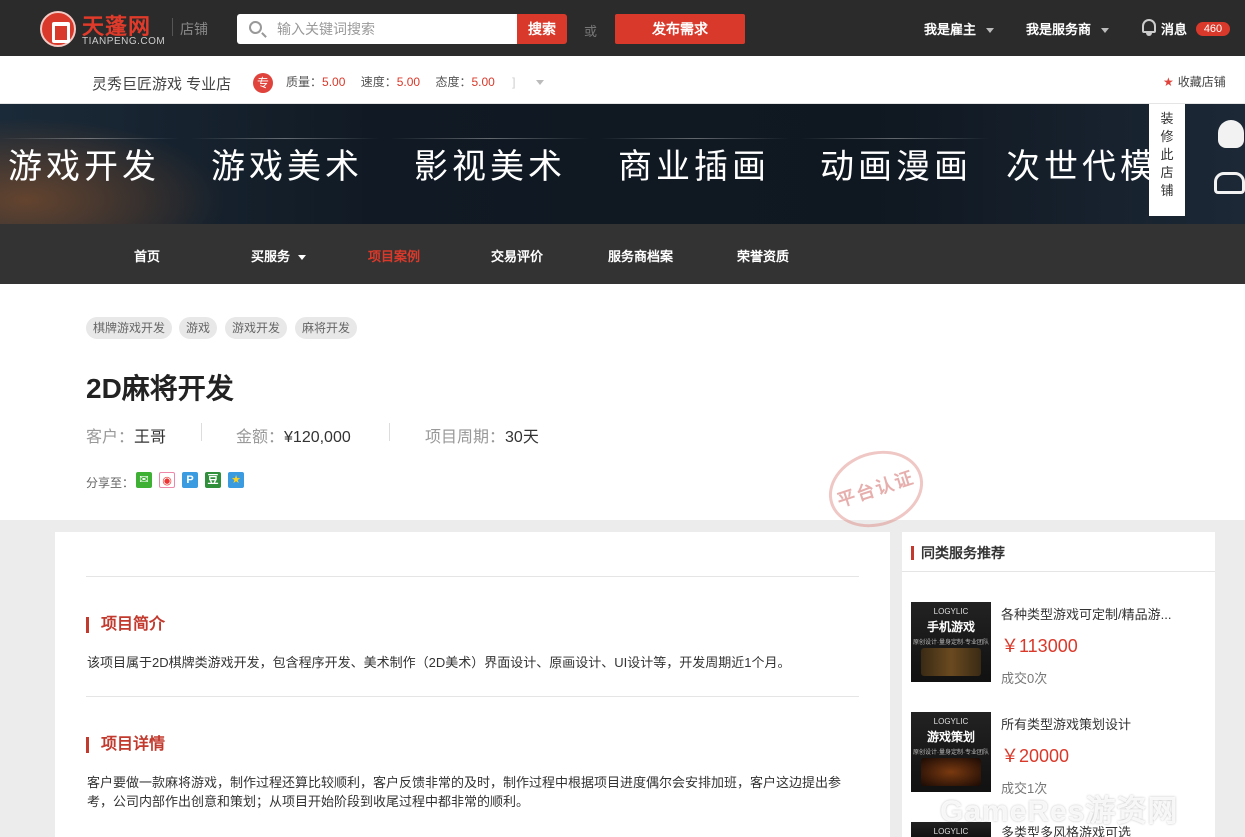  What do you see at coordinates (950, 29) in the screenshot?
I see `employer-menu-label: 我是雇主` at bounding box center [950, 29].